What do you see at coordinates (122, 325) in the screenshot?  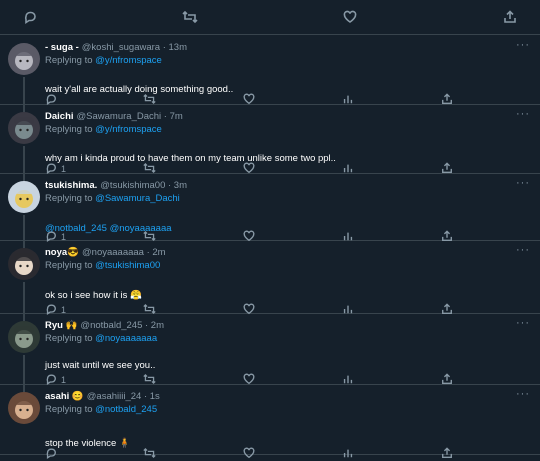 I see `handle-and-time: @notbald_245 · 2m` at bounding box center [122, 325].